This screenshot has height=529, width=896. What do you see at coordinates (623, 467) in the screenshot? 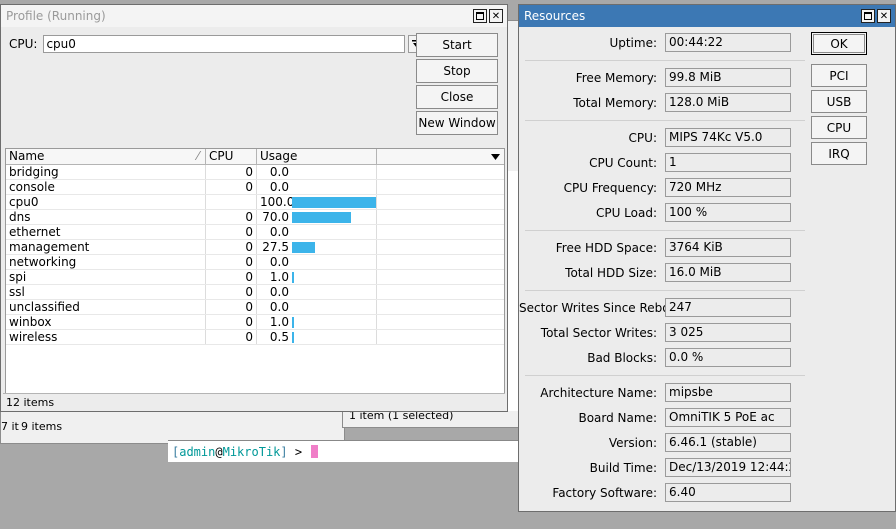
I see `build-time-label: Build Time:` at bounding box center [623, 467].